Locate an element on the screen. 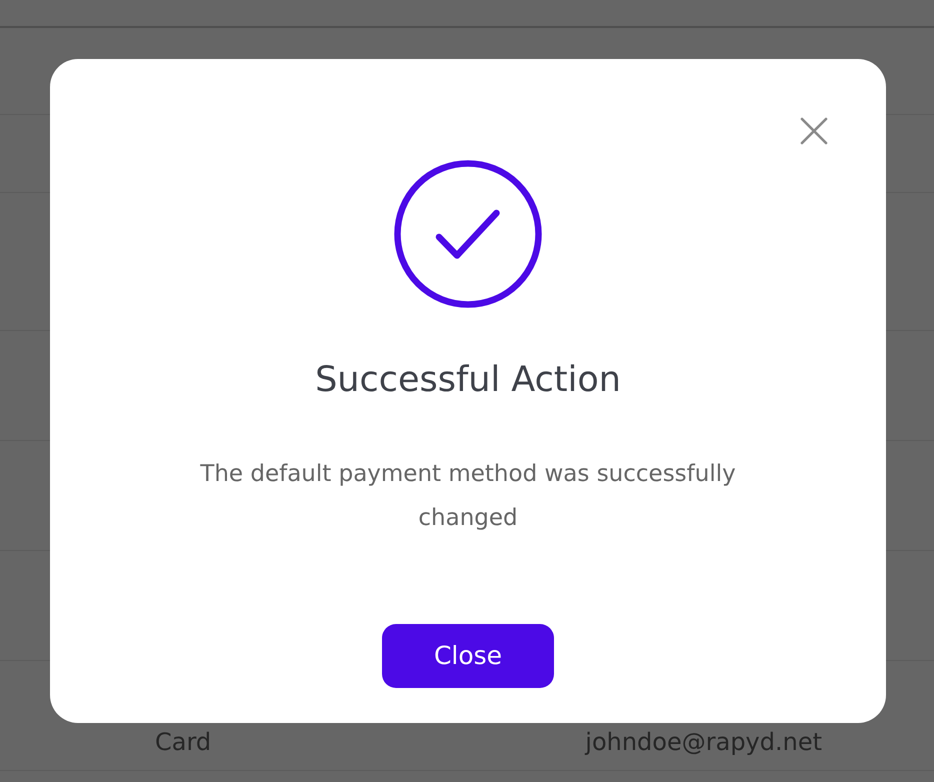 The image size is (934, 782). check-circle-icon is located at coordinates (468, 234).